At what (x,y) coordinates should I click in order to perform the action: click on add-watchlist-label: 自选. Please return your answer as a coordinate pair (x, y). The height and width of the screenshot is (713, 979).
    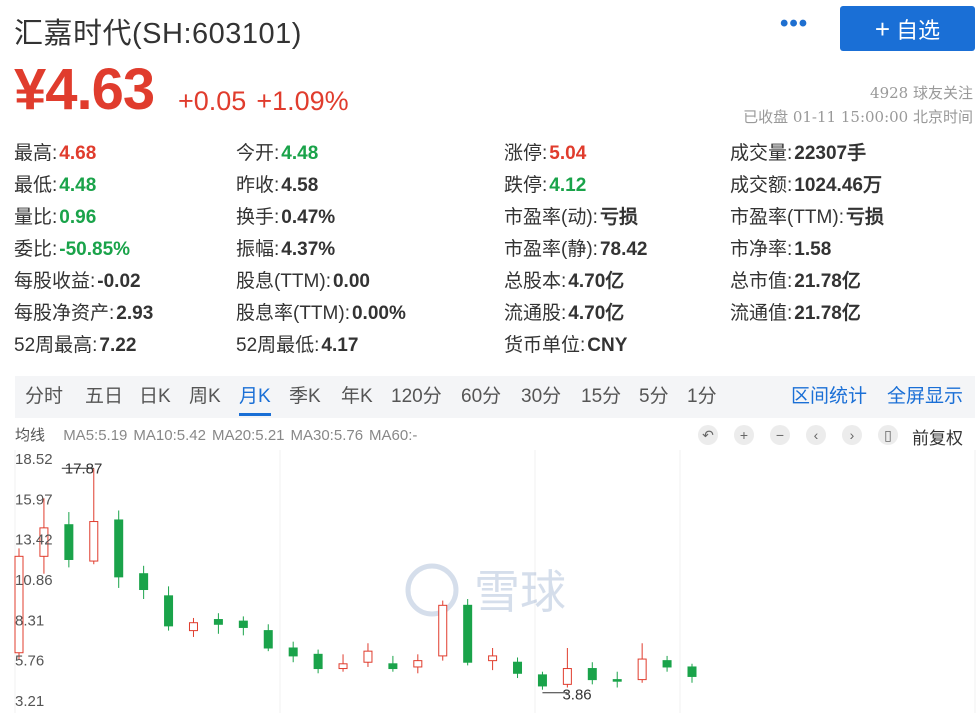
    Looking at the image, I should click on (918, 30).